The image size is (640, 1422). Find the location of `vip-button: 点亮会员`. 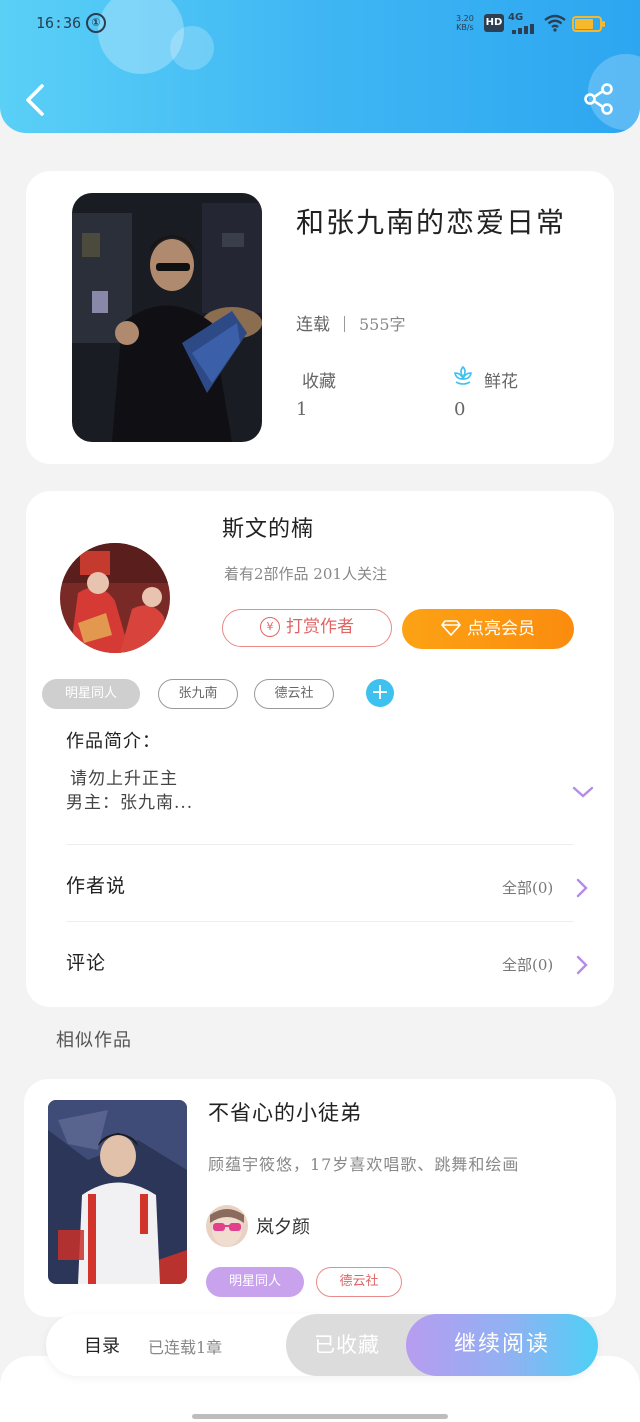

vip-button: 点亮会员 is located at coordinates (488, 629).